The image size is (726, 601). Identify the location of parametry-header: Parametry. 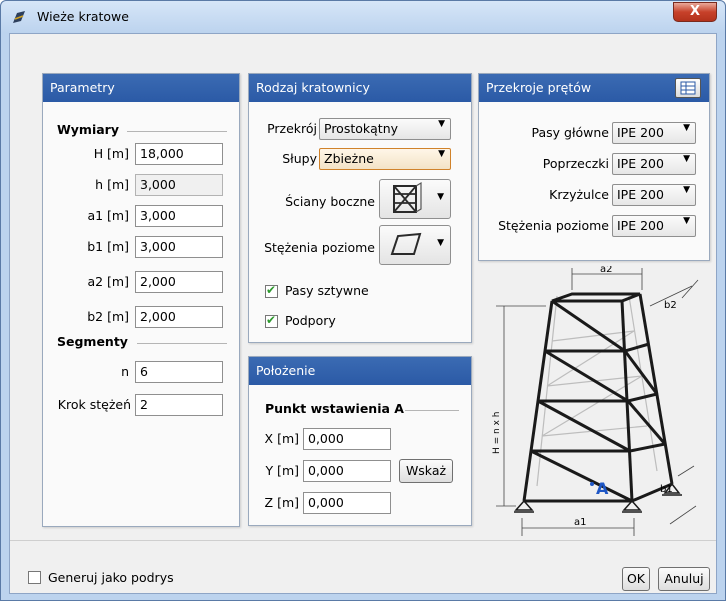
(141, 88).